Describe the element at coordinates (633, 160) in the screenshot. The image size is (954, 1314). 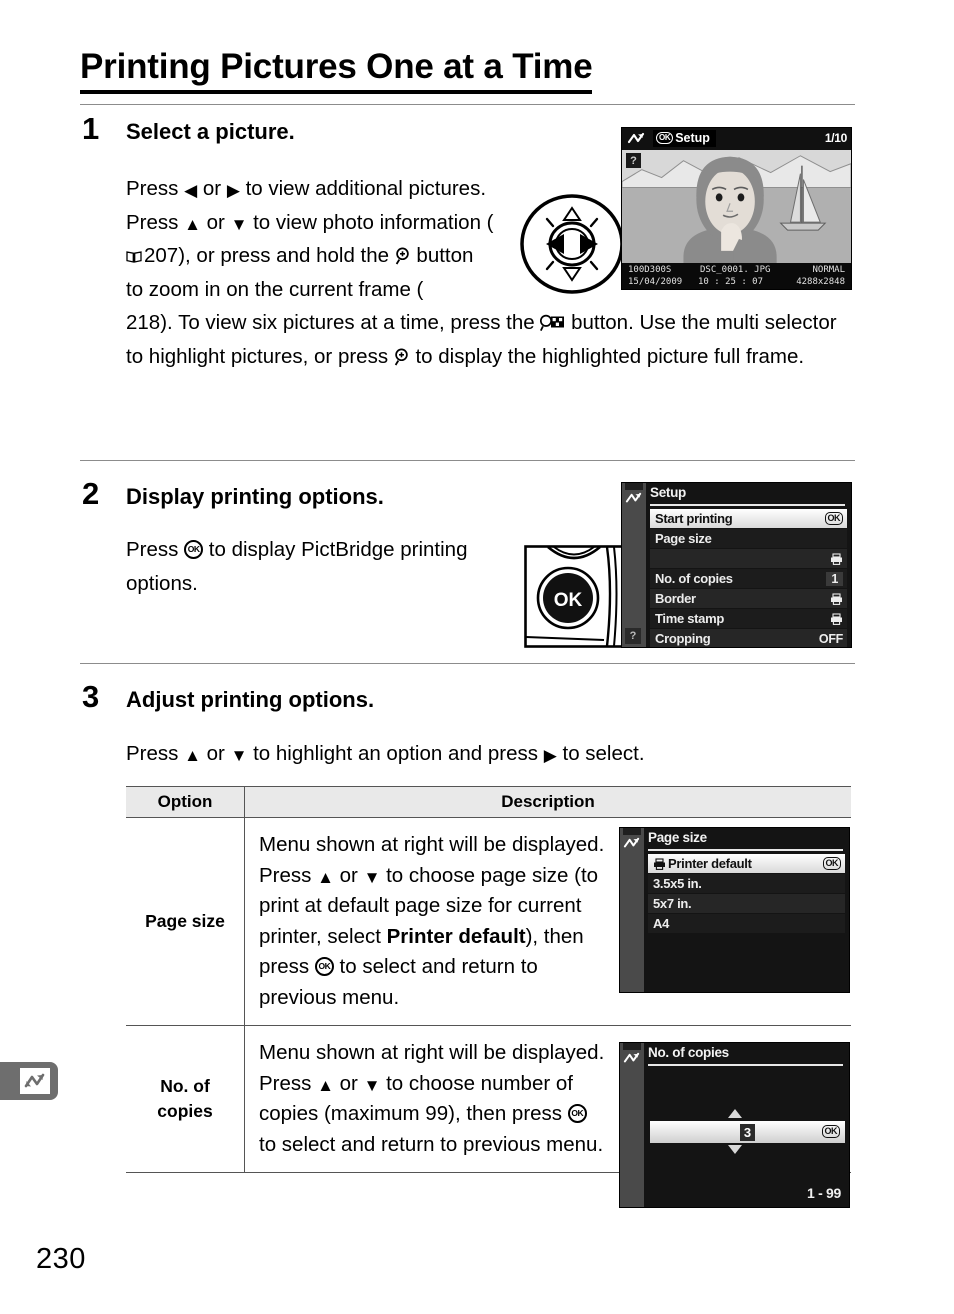
I see `question-mark-icon: ?` at that location.